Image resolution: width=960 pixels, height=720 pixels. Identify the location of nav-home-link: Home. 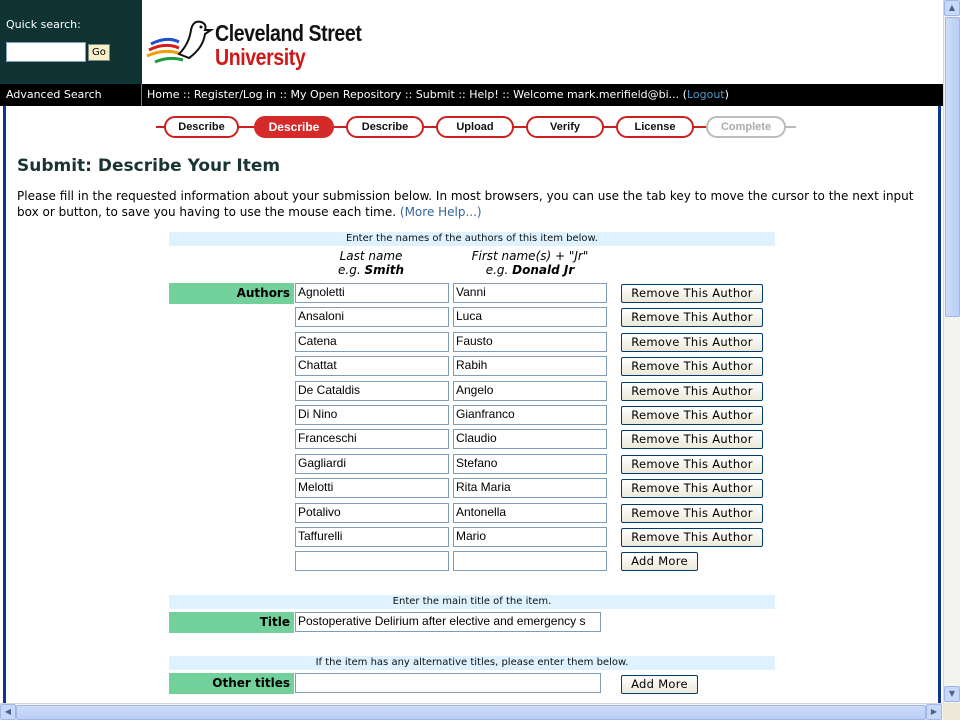
(163, 94).